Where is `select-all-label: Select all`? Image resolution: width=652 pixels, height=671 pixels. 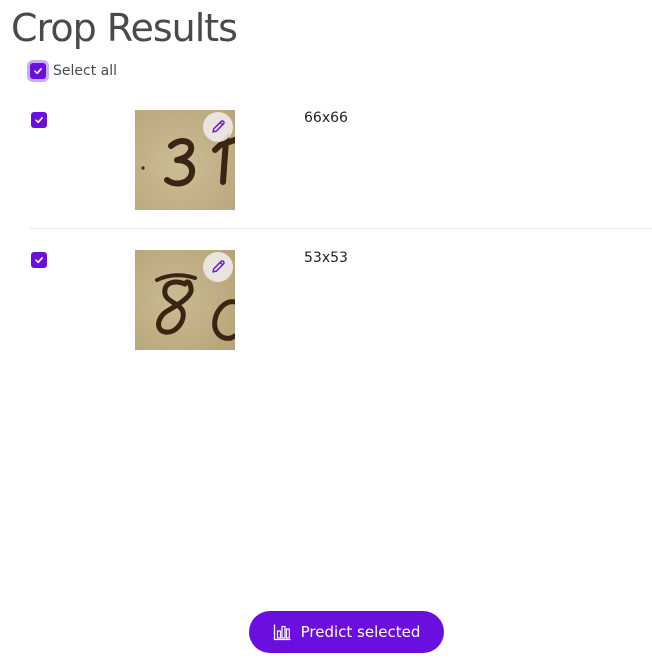
select-all-label: Select all is located at coordinates (85, 71).